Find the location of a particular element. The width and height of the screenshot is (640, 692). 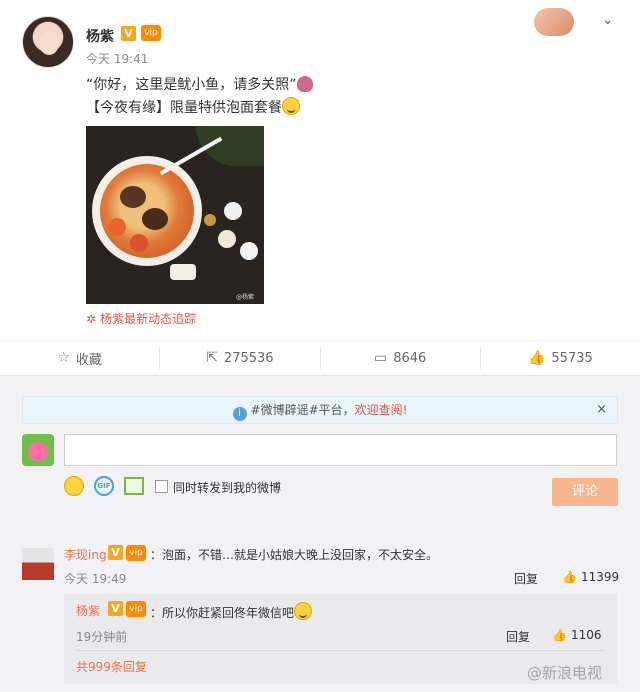

reply-like-button: 👍 1106 is located at coordinates (577, 635).